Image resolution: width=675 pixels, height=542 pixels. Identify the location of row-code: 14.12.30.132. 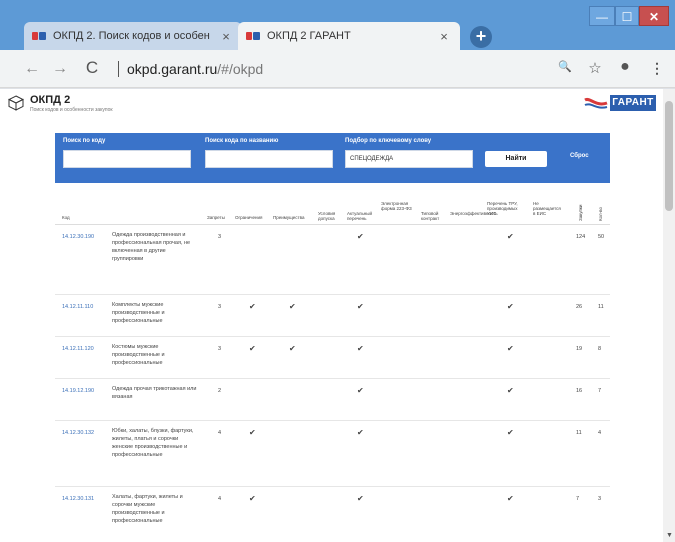
(78, 433).